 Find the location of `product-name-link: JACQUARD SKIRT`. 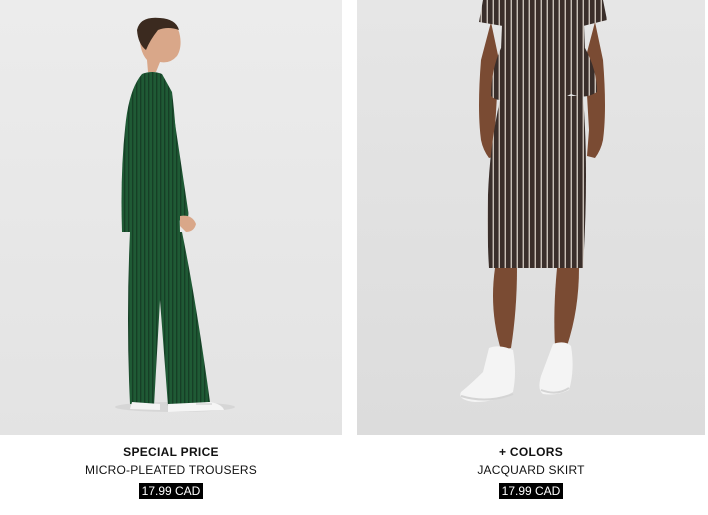

product-name-link: JACQUARD SKIRT is located at coordinates (531, 470).